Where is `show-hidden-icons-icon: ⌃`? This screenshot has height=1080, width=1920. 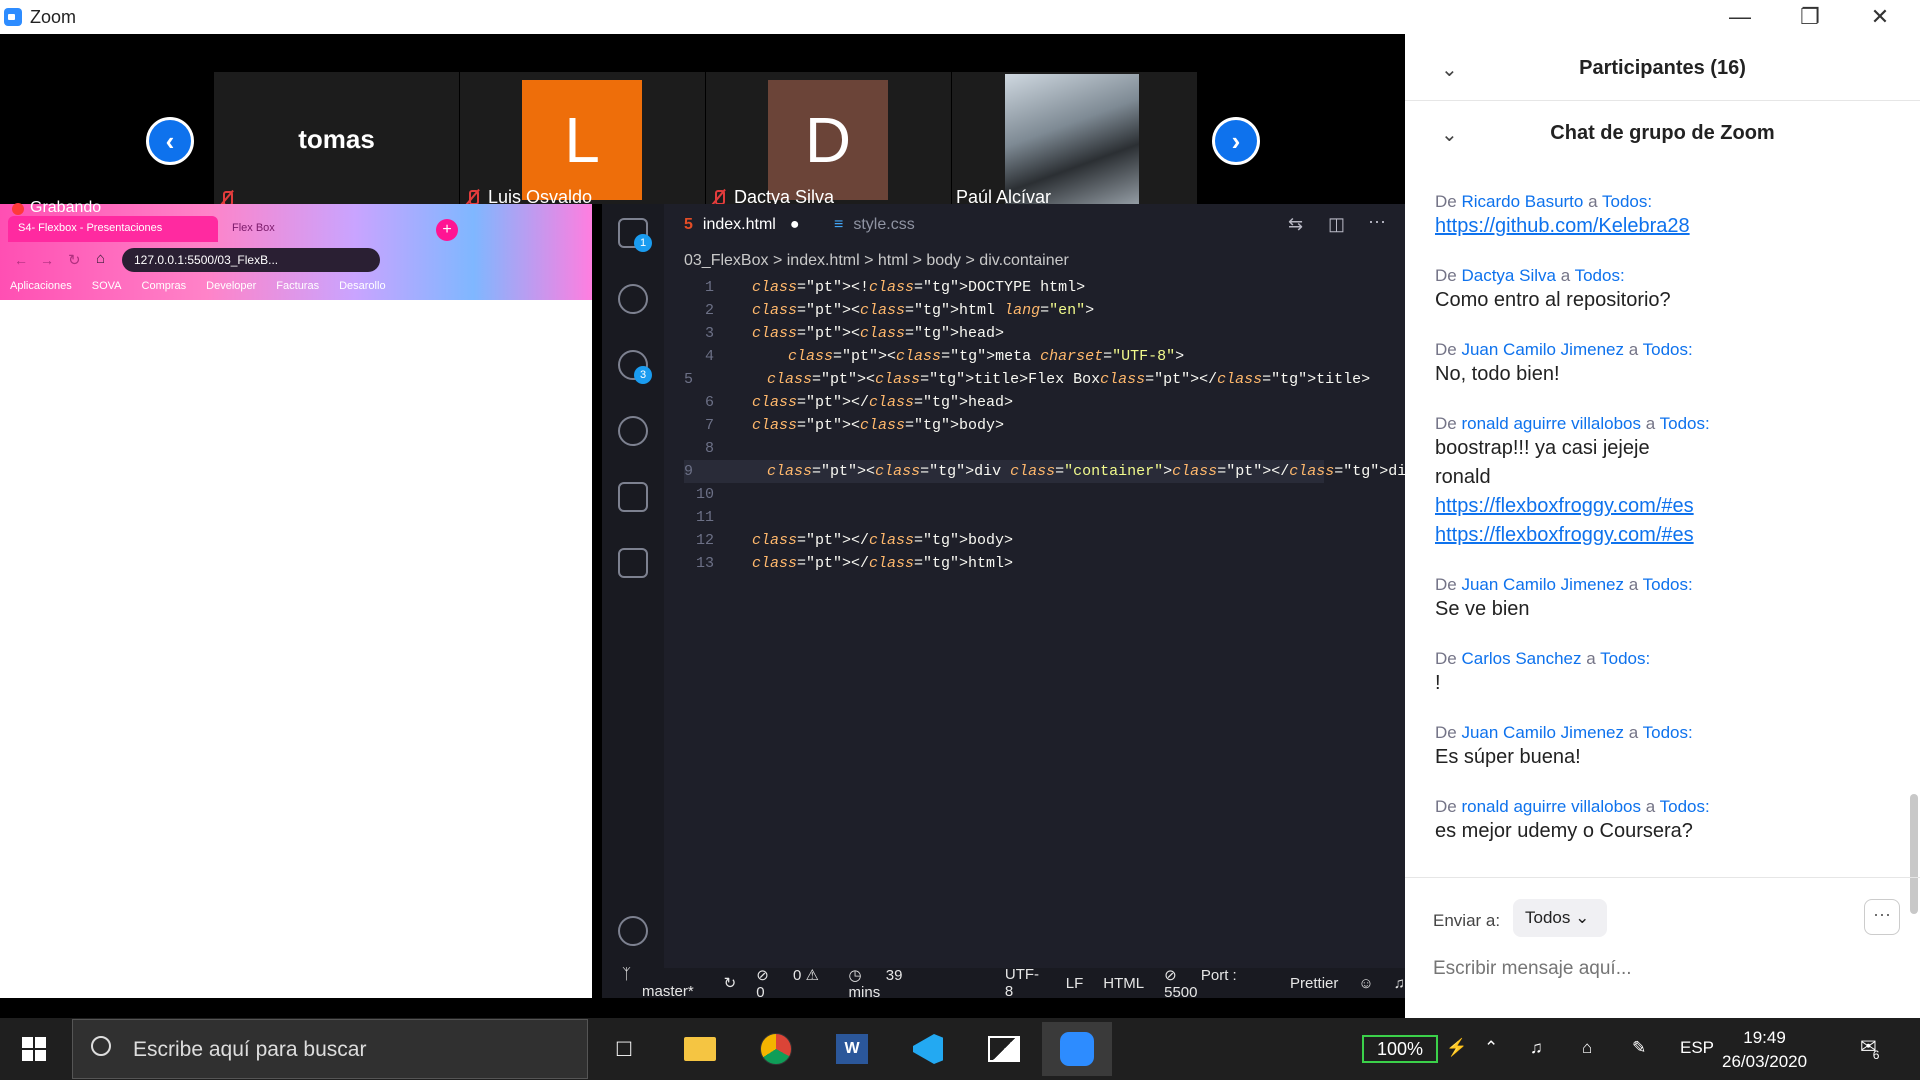 show-hidden-icons-icon: ⌃ is located at coordinates (1491, 1048).